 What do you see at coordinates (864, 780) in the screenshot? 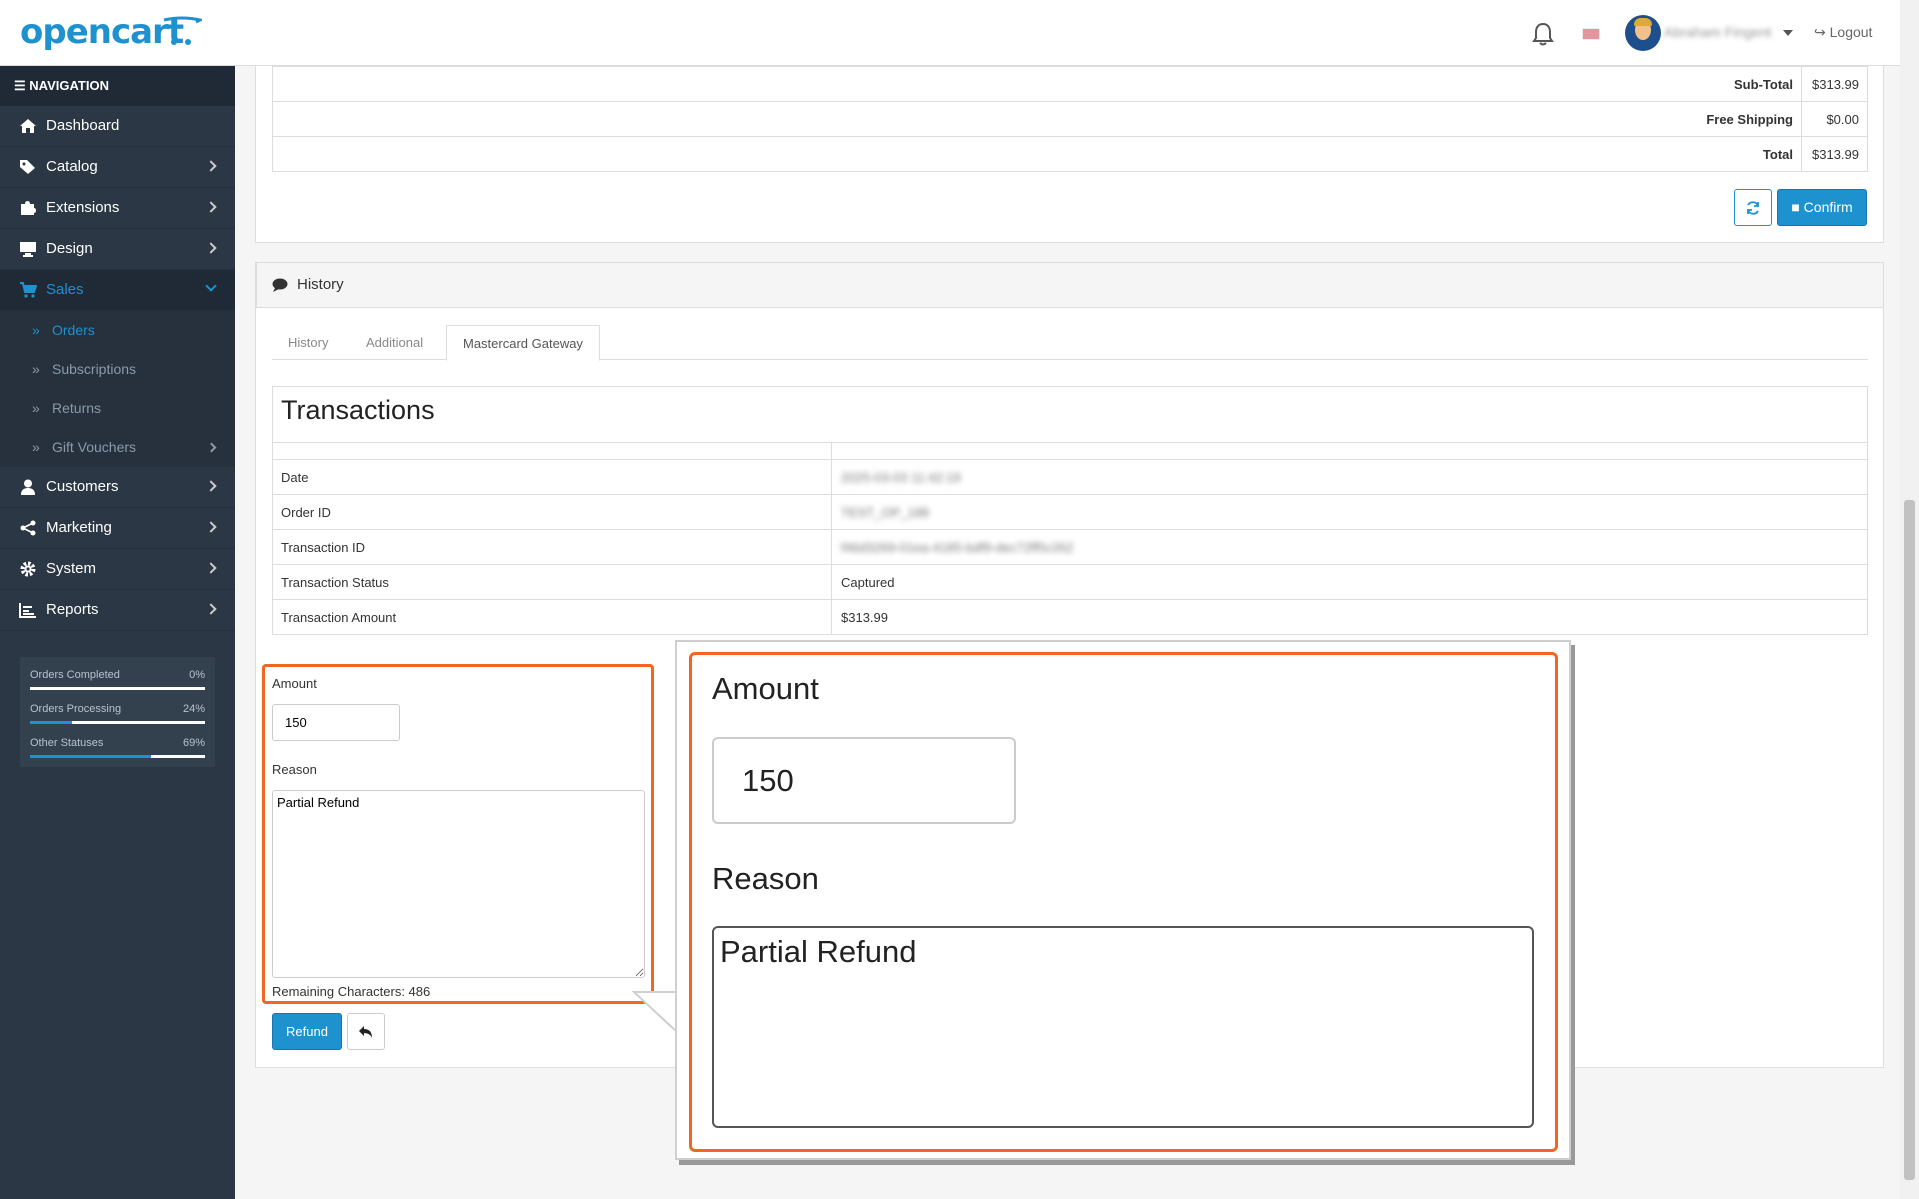
I see `zoom-amount-input: 150` at bounding box center [864, 780].